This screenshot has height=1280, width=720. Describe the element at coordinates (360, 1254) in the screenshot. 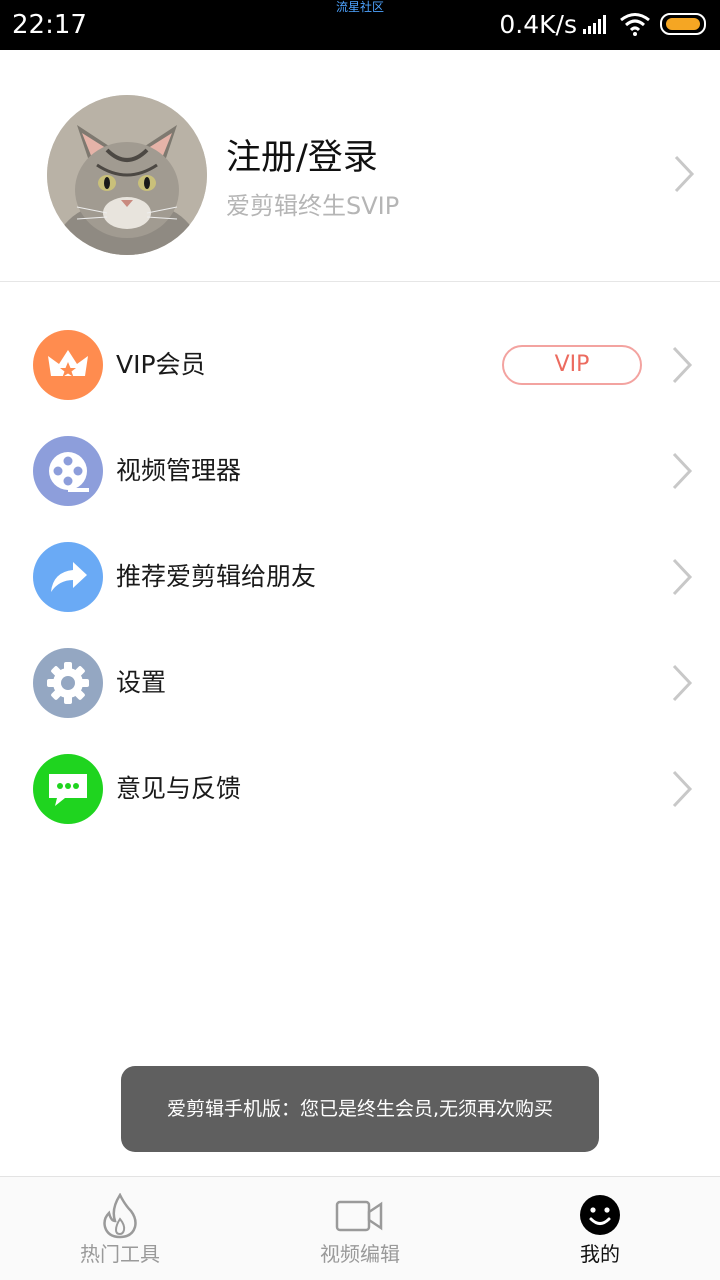

I see `tab-label-video-edit: 视频编辑` at that location.